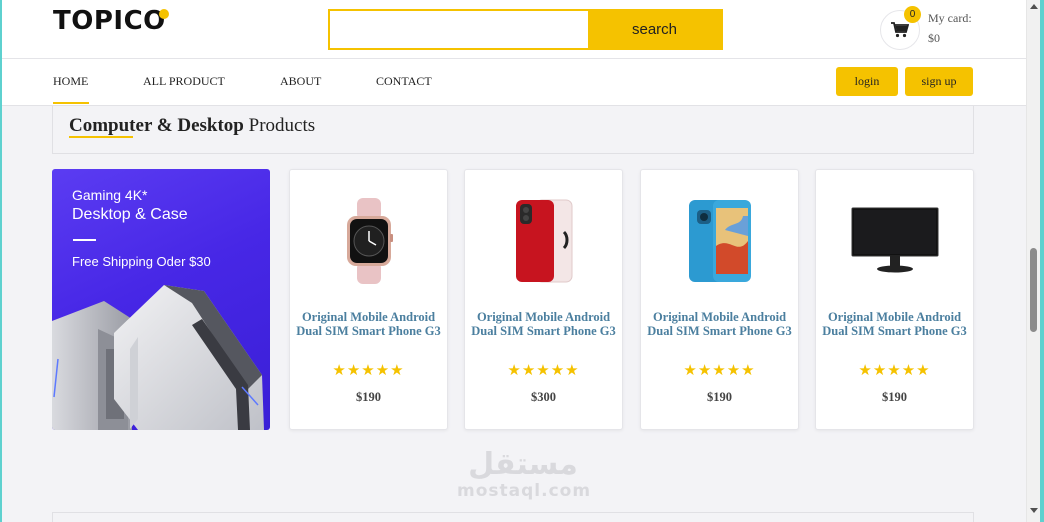 This screenshot has width=1044, height=522. What do you see at coordinates (719, 241) in the screenshot?
I see `blue-galaxy-phone-image` at bounding box center [719, 241].